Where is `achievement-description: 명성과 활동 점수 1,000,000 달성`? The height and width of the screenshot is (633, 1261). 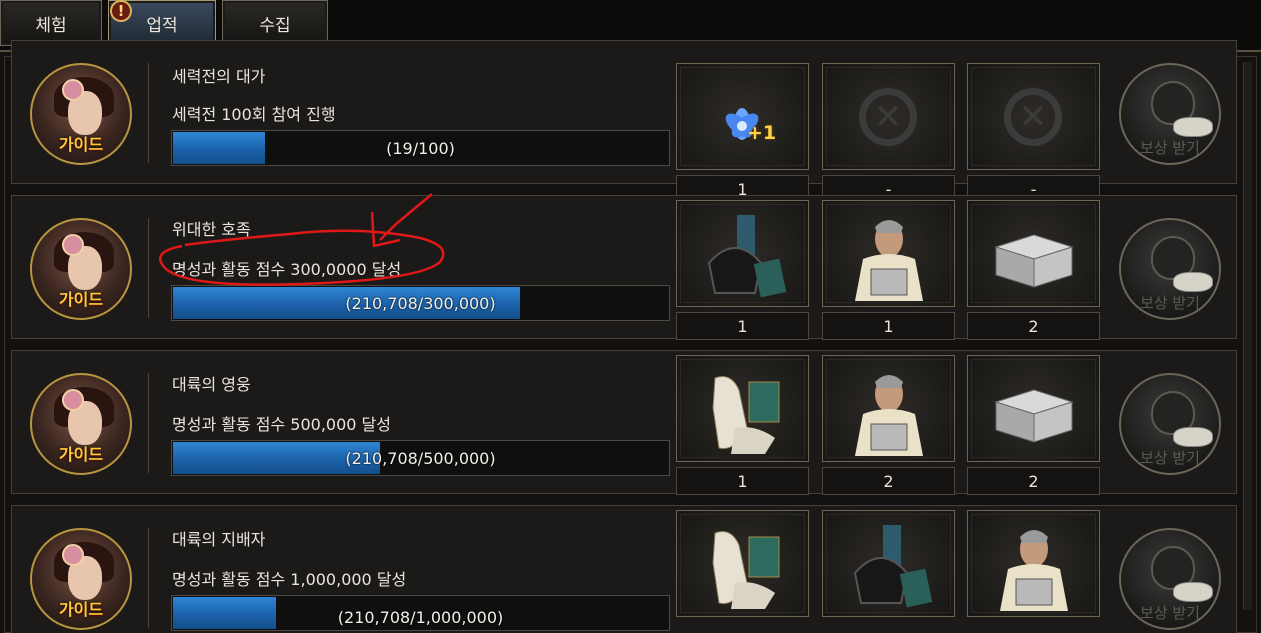 achievement-description: 명성과 활동 점수 1,000,000 달성 is located at coordinates (289, 579).